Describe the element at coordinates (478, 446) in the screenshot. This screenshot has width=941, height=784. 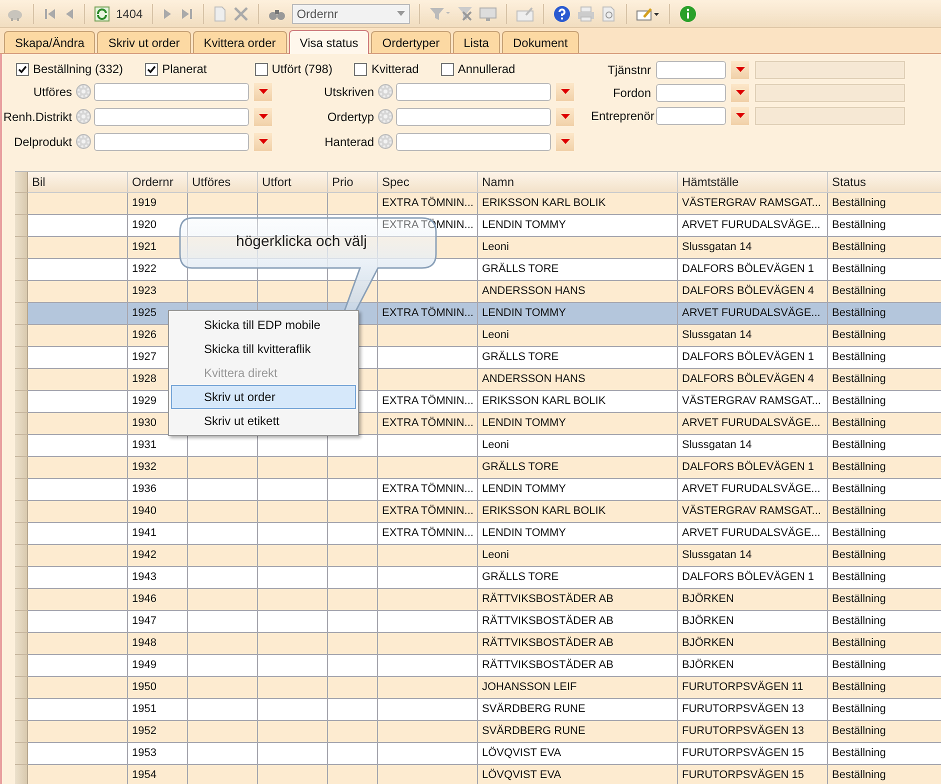
I see `table-row: 1931 Leoni Slussgatan 14 Beställning` at that location.